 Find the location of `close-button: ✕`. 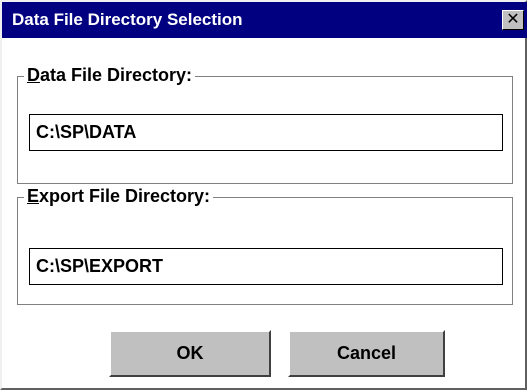

close-button: ✕ is located at coordinates (513, 20).